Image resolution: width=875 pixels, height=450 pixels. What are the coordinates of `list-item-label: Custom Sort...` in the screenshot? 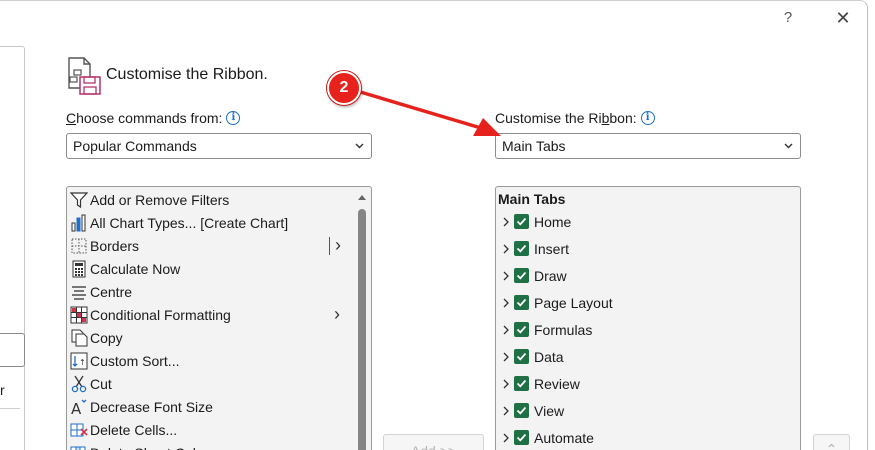 It's located at (135, 360).